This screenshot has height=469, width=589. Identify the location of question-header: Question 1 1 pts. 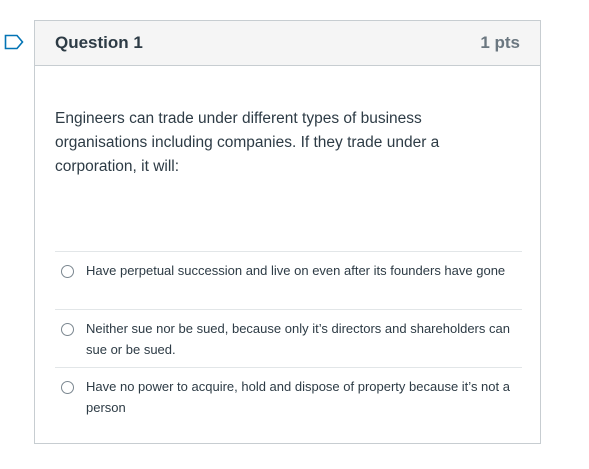
(287, 43).